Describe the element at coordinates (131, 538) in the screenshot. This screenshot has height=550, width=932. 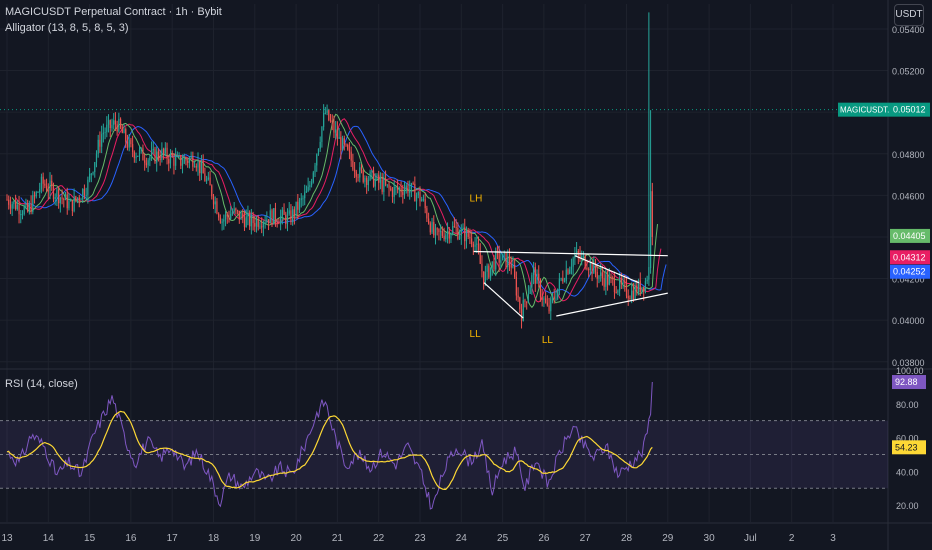
I see `time-tick-label: 16` at that location.